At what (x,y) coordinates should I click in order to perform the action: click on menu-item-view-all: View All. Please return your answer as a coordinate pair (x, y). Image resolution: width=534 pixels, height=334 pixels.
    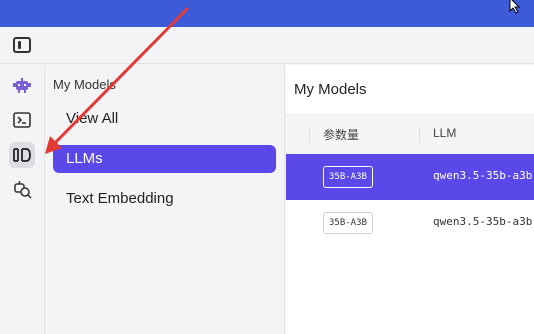
    Looking at the image, I should click on (164, 119).